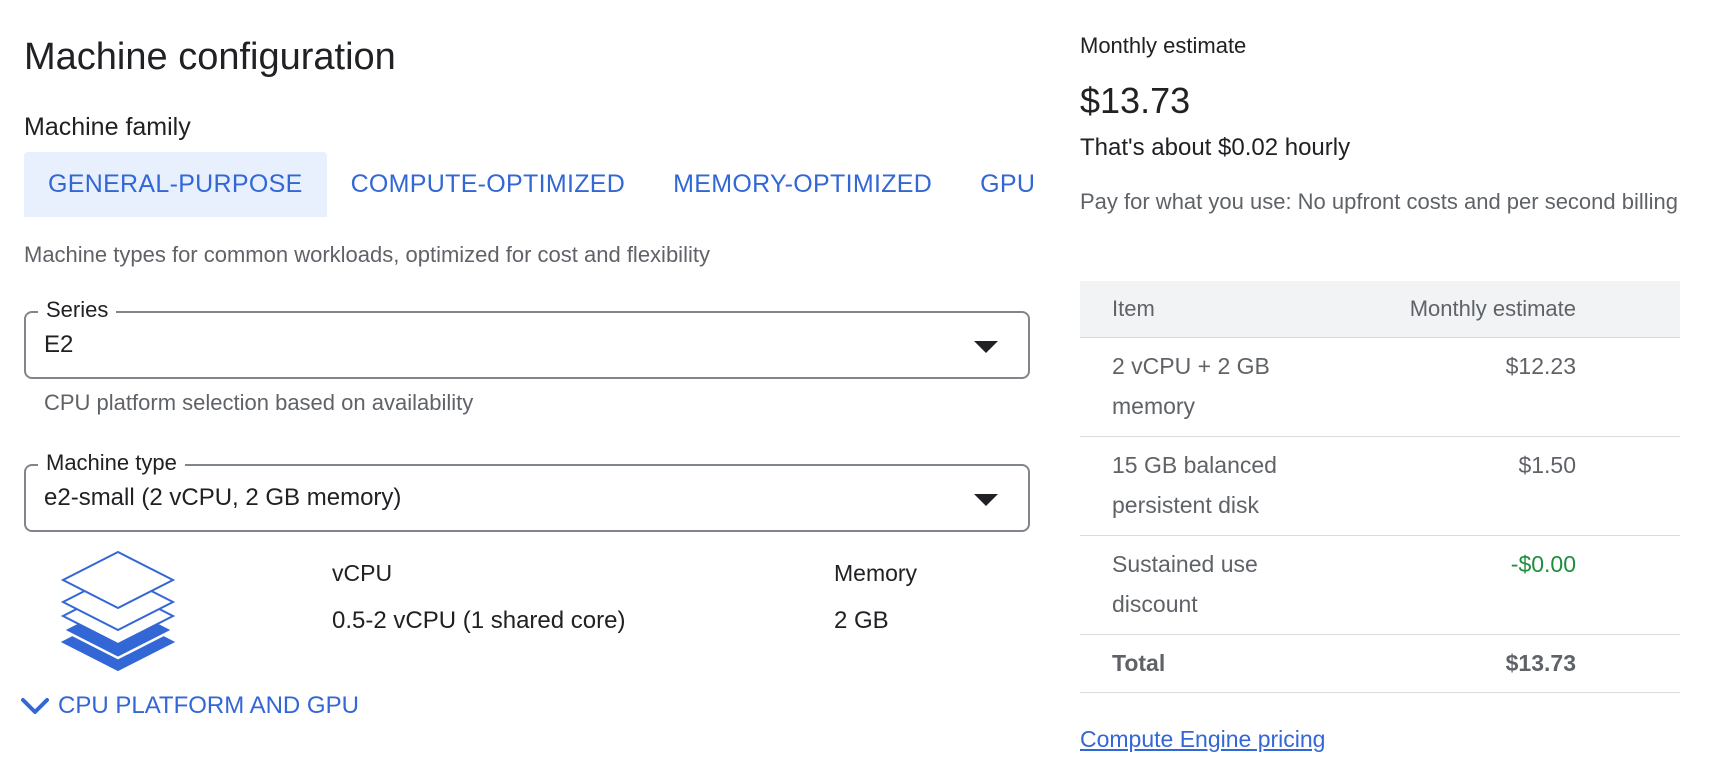 The height and width of the screenshot is (762, 1710). What do you see at coordinates (861, 620) in the screenshot?
I see `memory-value: 2 GB` at bounding box center [861, 620].